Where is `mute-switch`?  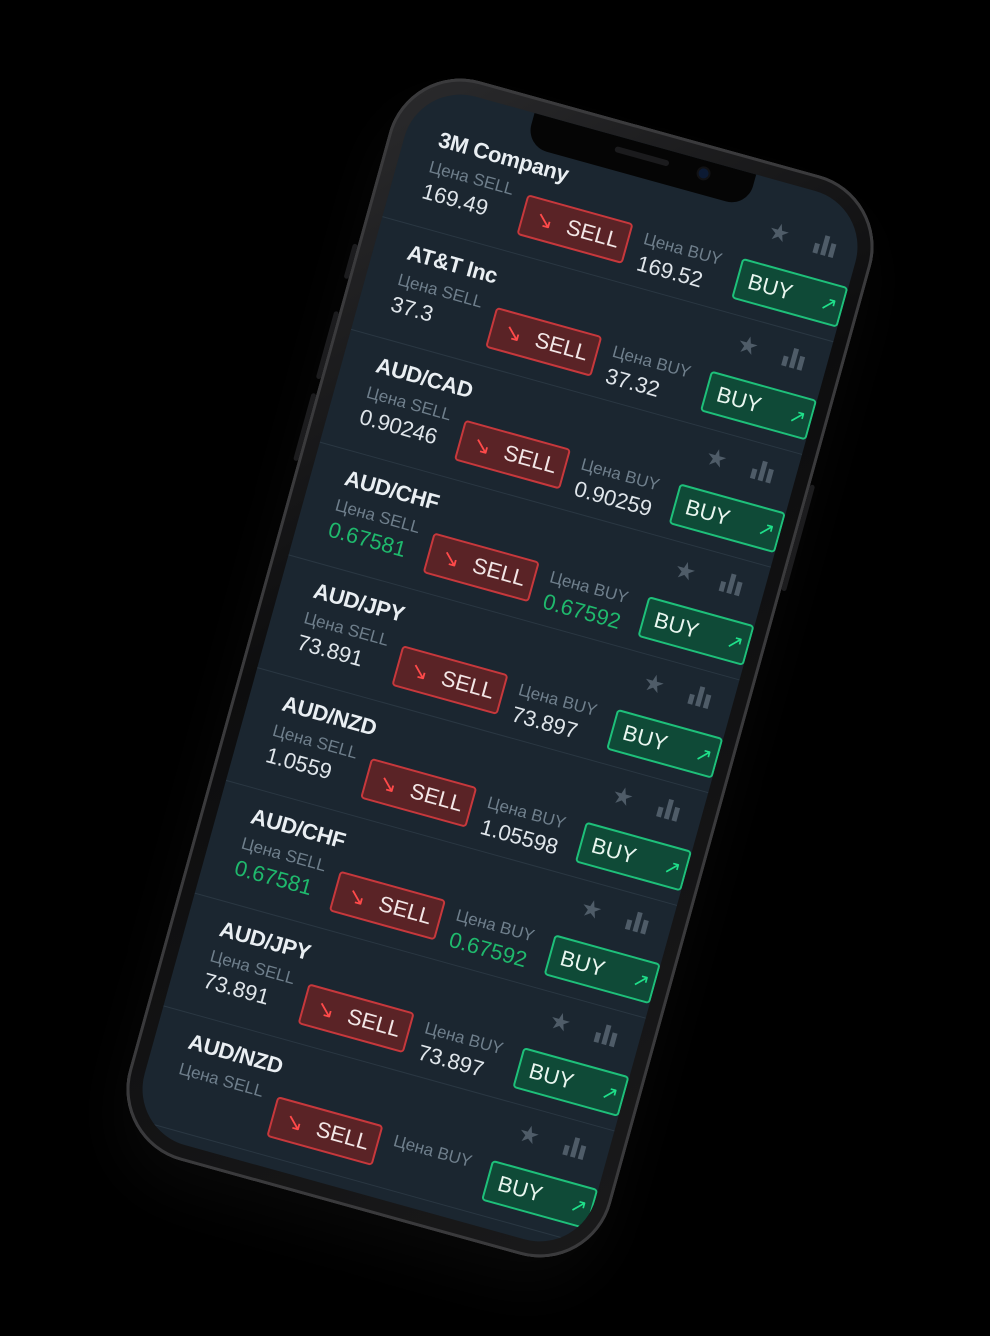
mute-switch is located at coordinates (350, 261).